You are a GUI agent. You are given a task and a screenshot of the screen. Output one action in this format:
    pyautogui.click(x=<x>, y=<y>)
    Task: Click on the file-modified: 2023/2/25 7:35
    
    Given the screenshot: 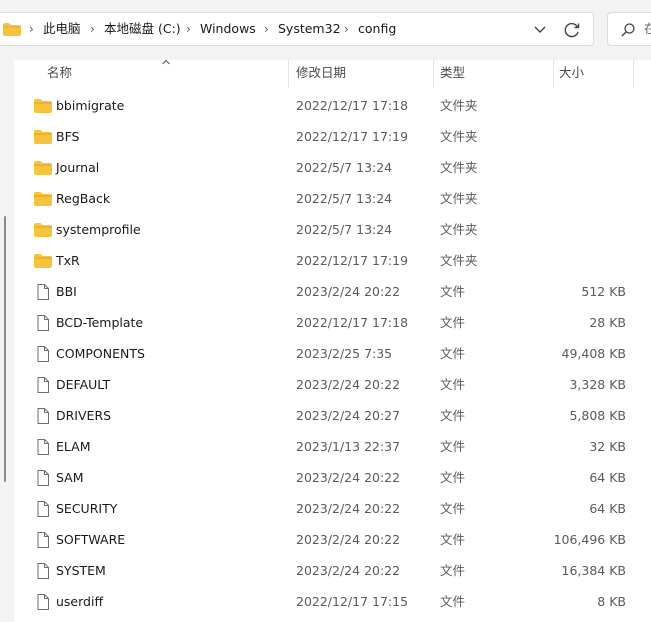 What is the action you would take?
    pyautogui.click(x=344, y=353)
    